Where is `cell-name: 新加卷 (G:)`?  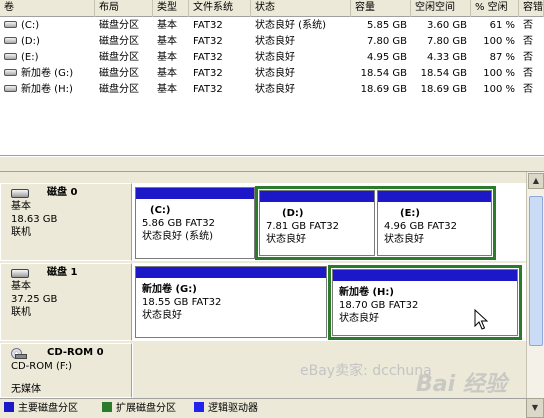 cell-name: 新加卷 (G:) is located at coordinates (47, 73).